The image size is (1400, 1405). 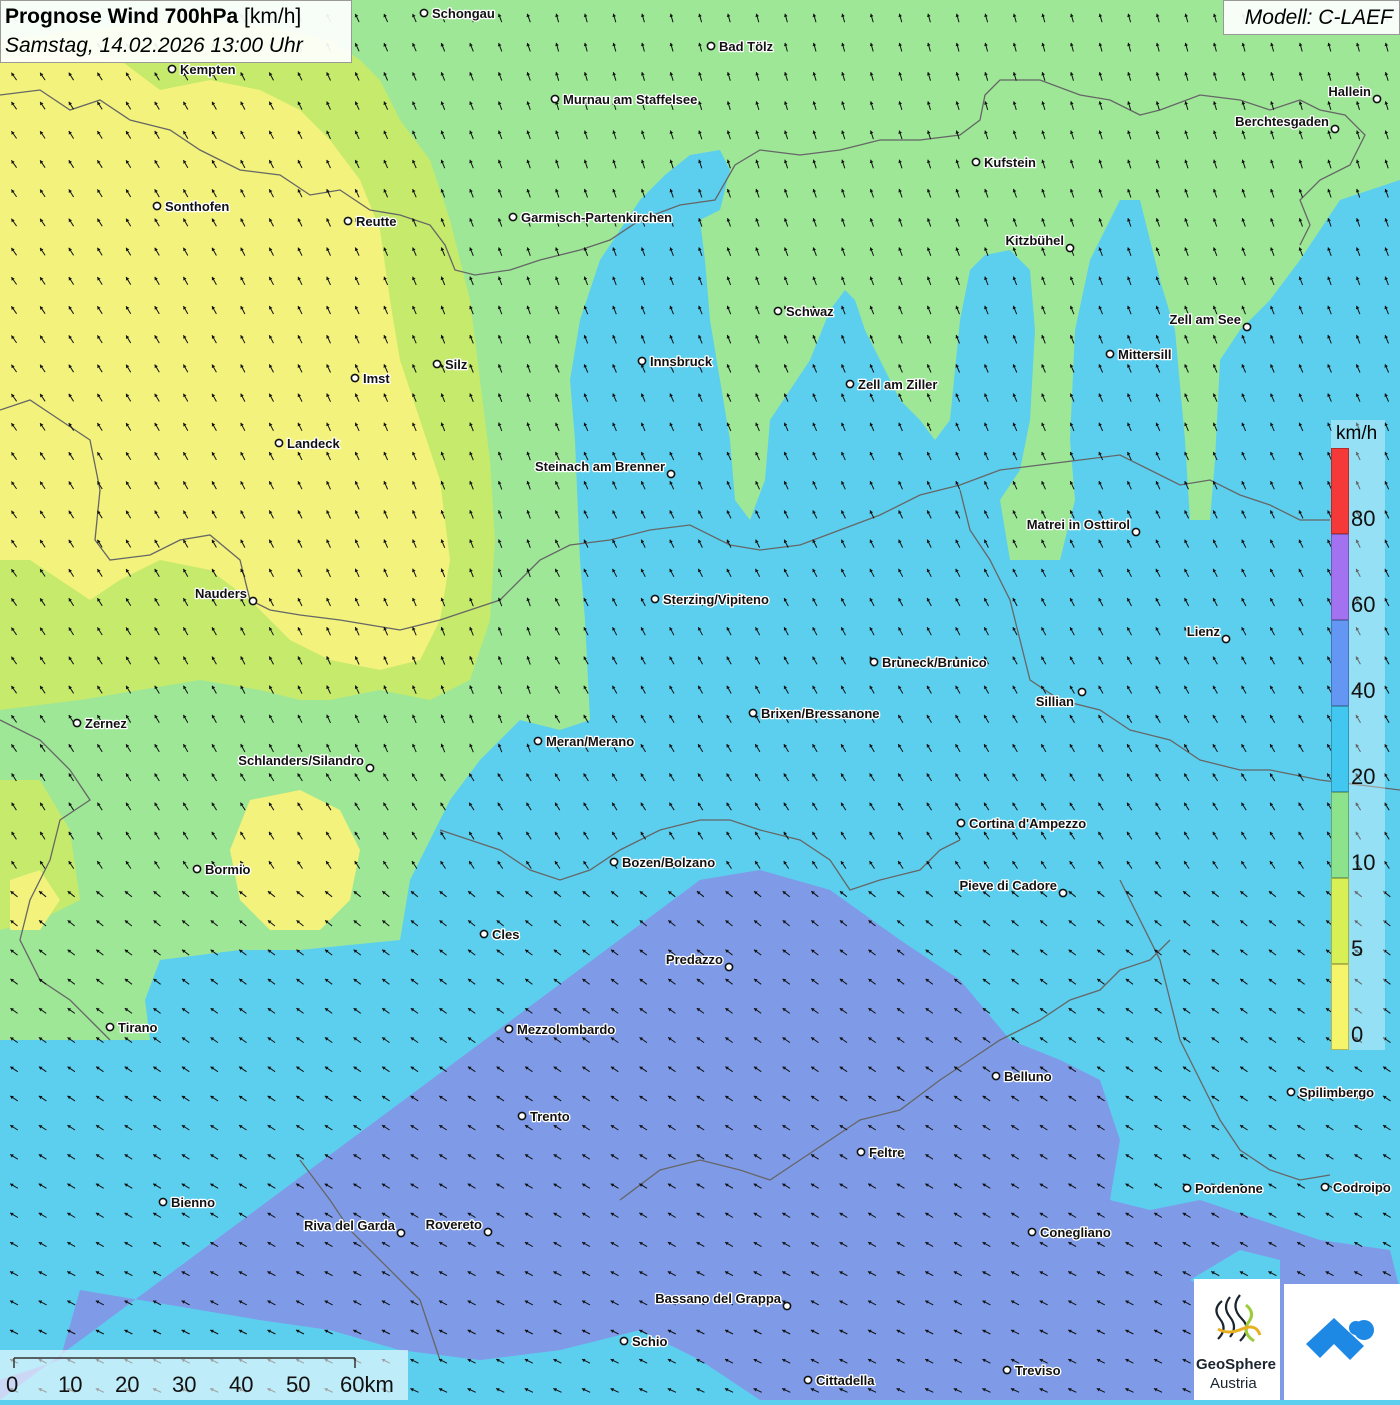 I want to click on city-label: Kufstein, so click(x=1010, y=162).